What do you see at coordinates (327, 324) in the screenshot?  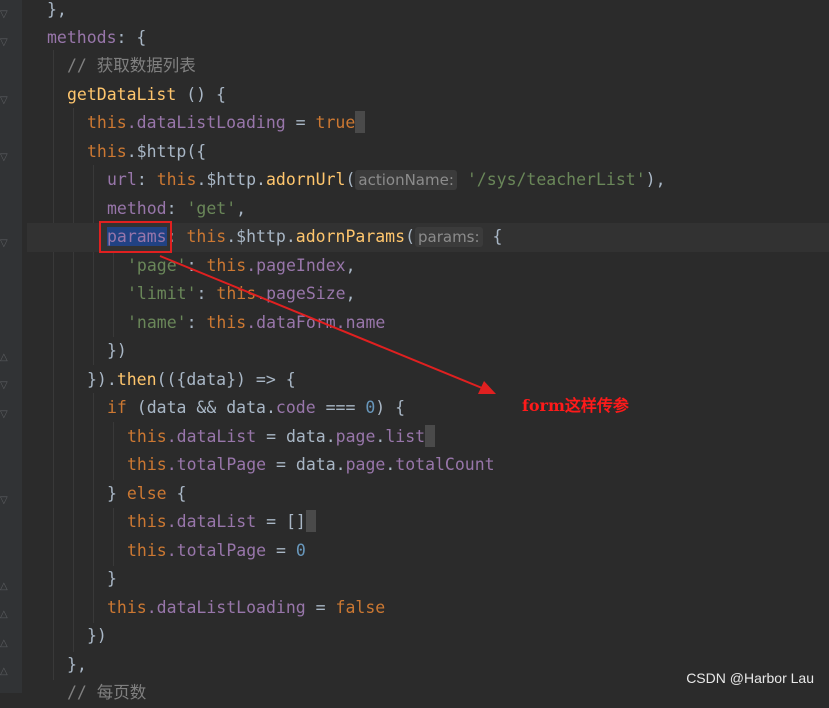 I see `annotation-arrow-icon` at bounding box center [327, 324].